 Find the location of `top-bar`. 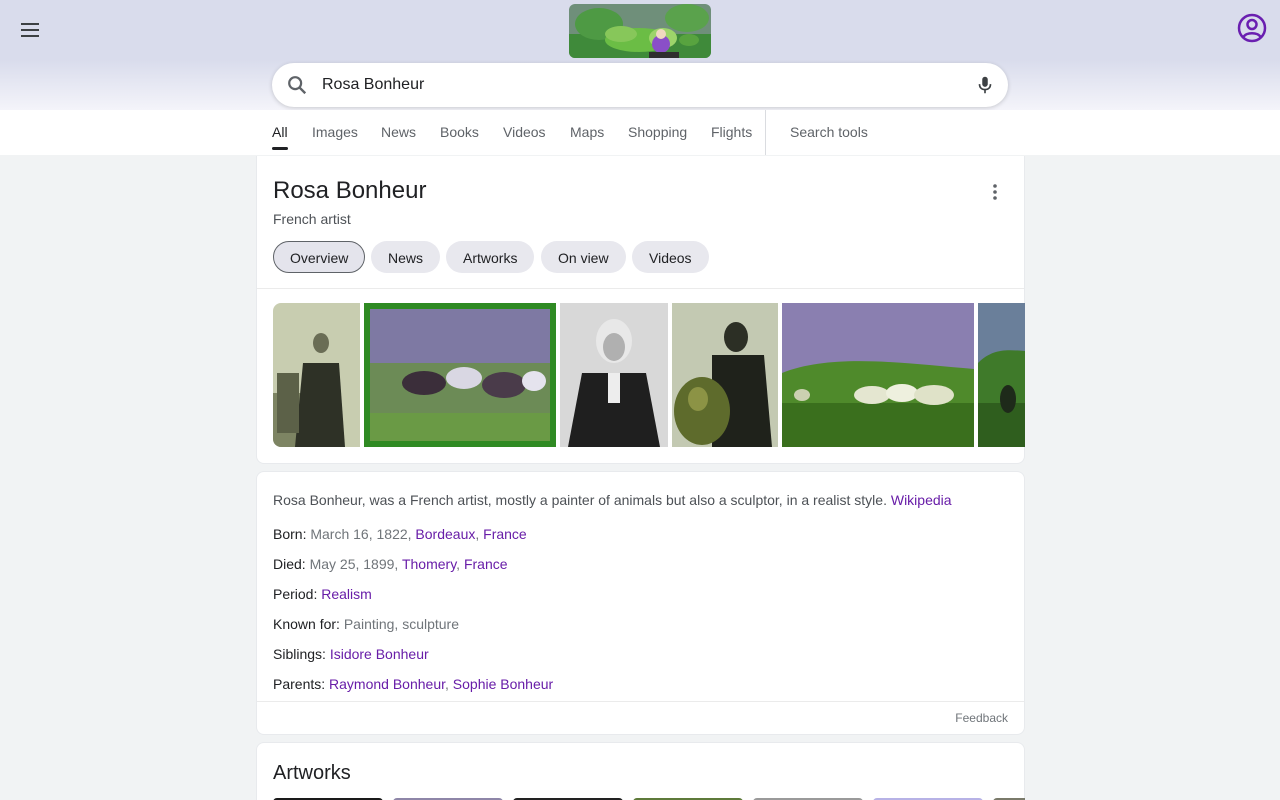

top-bar is located at coordinates (640, 55).